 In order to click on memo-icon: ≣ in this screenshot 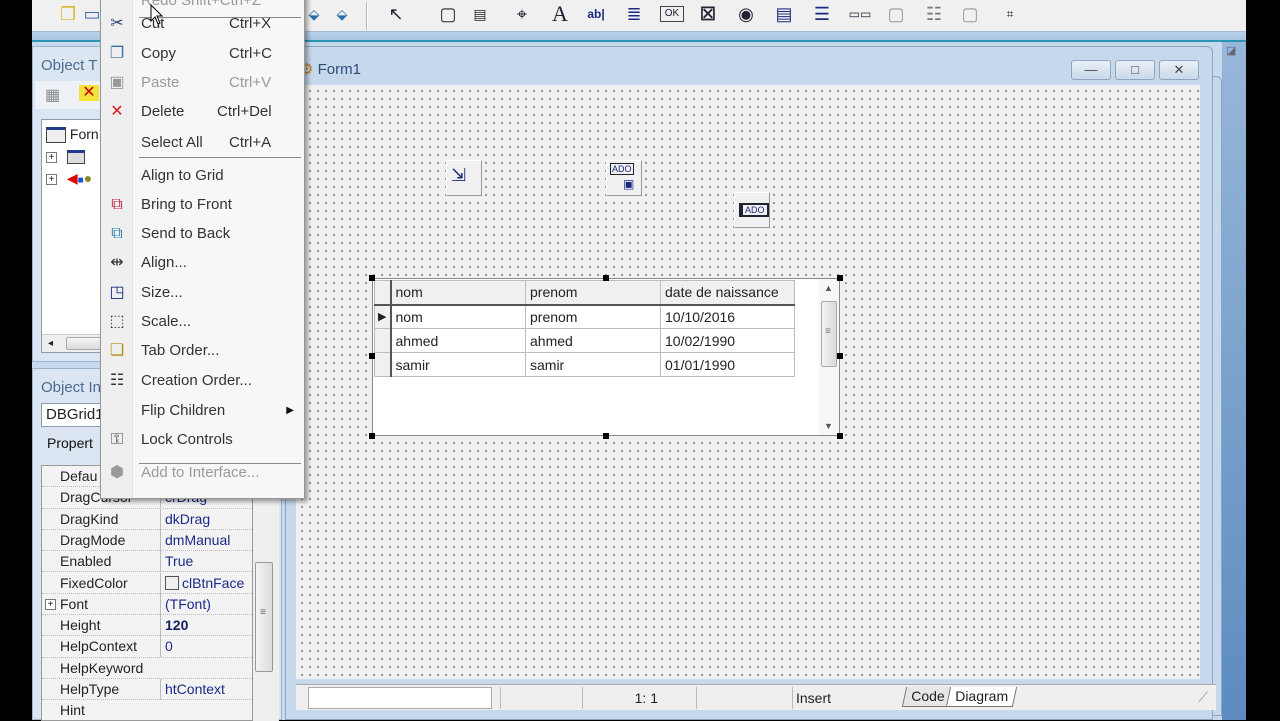, I will do `click(634, 14)`.